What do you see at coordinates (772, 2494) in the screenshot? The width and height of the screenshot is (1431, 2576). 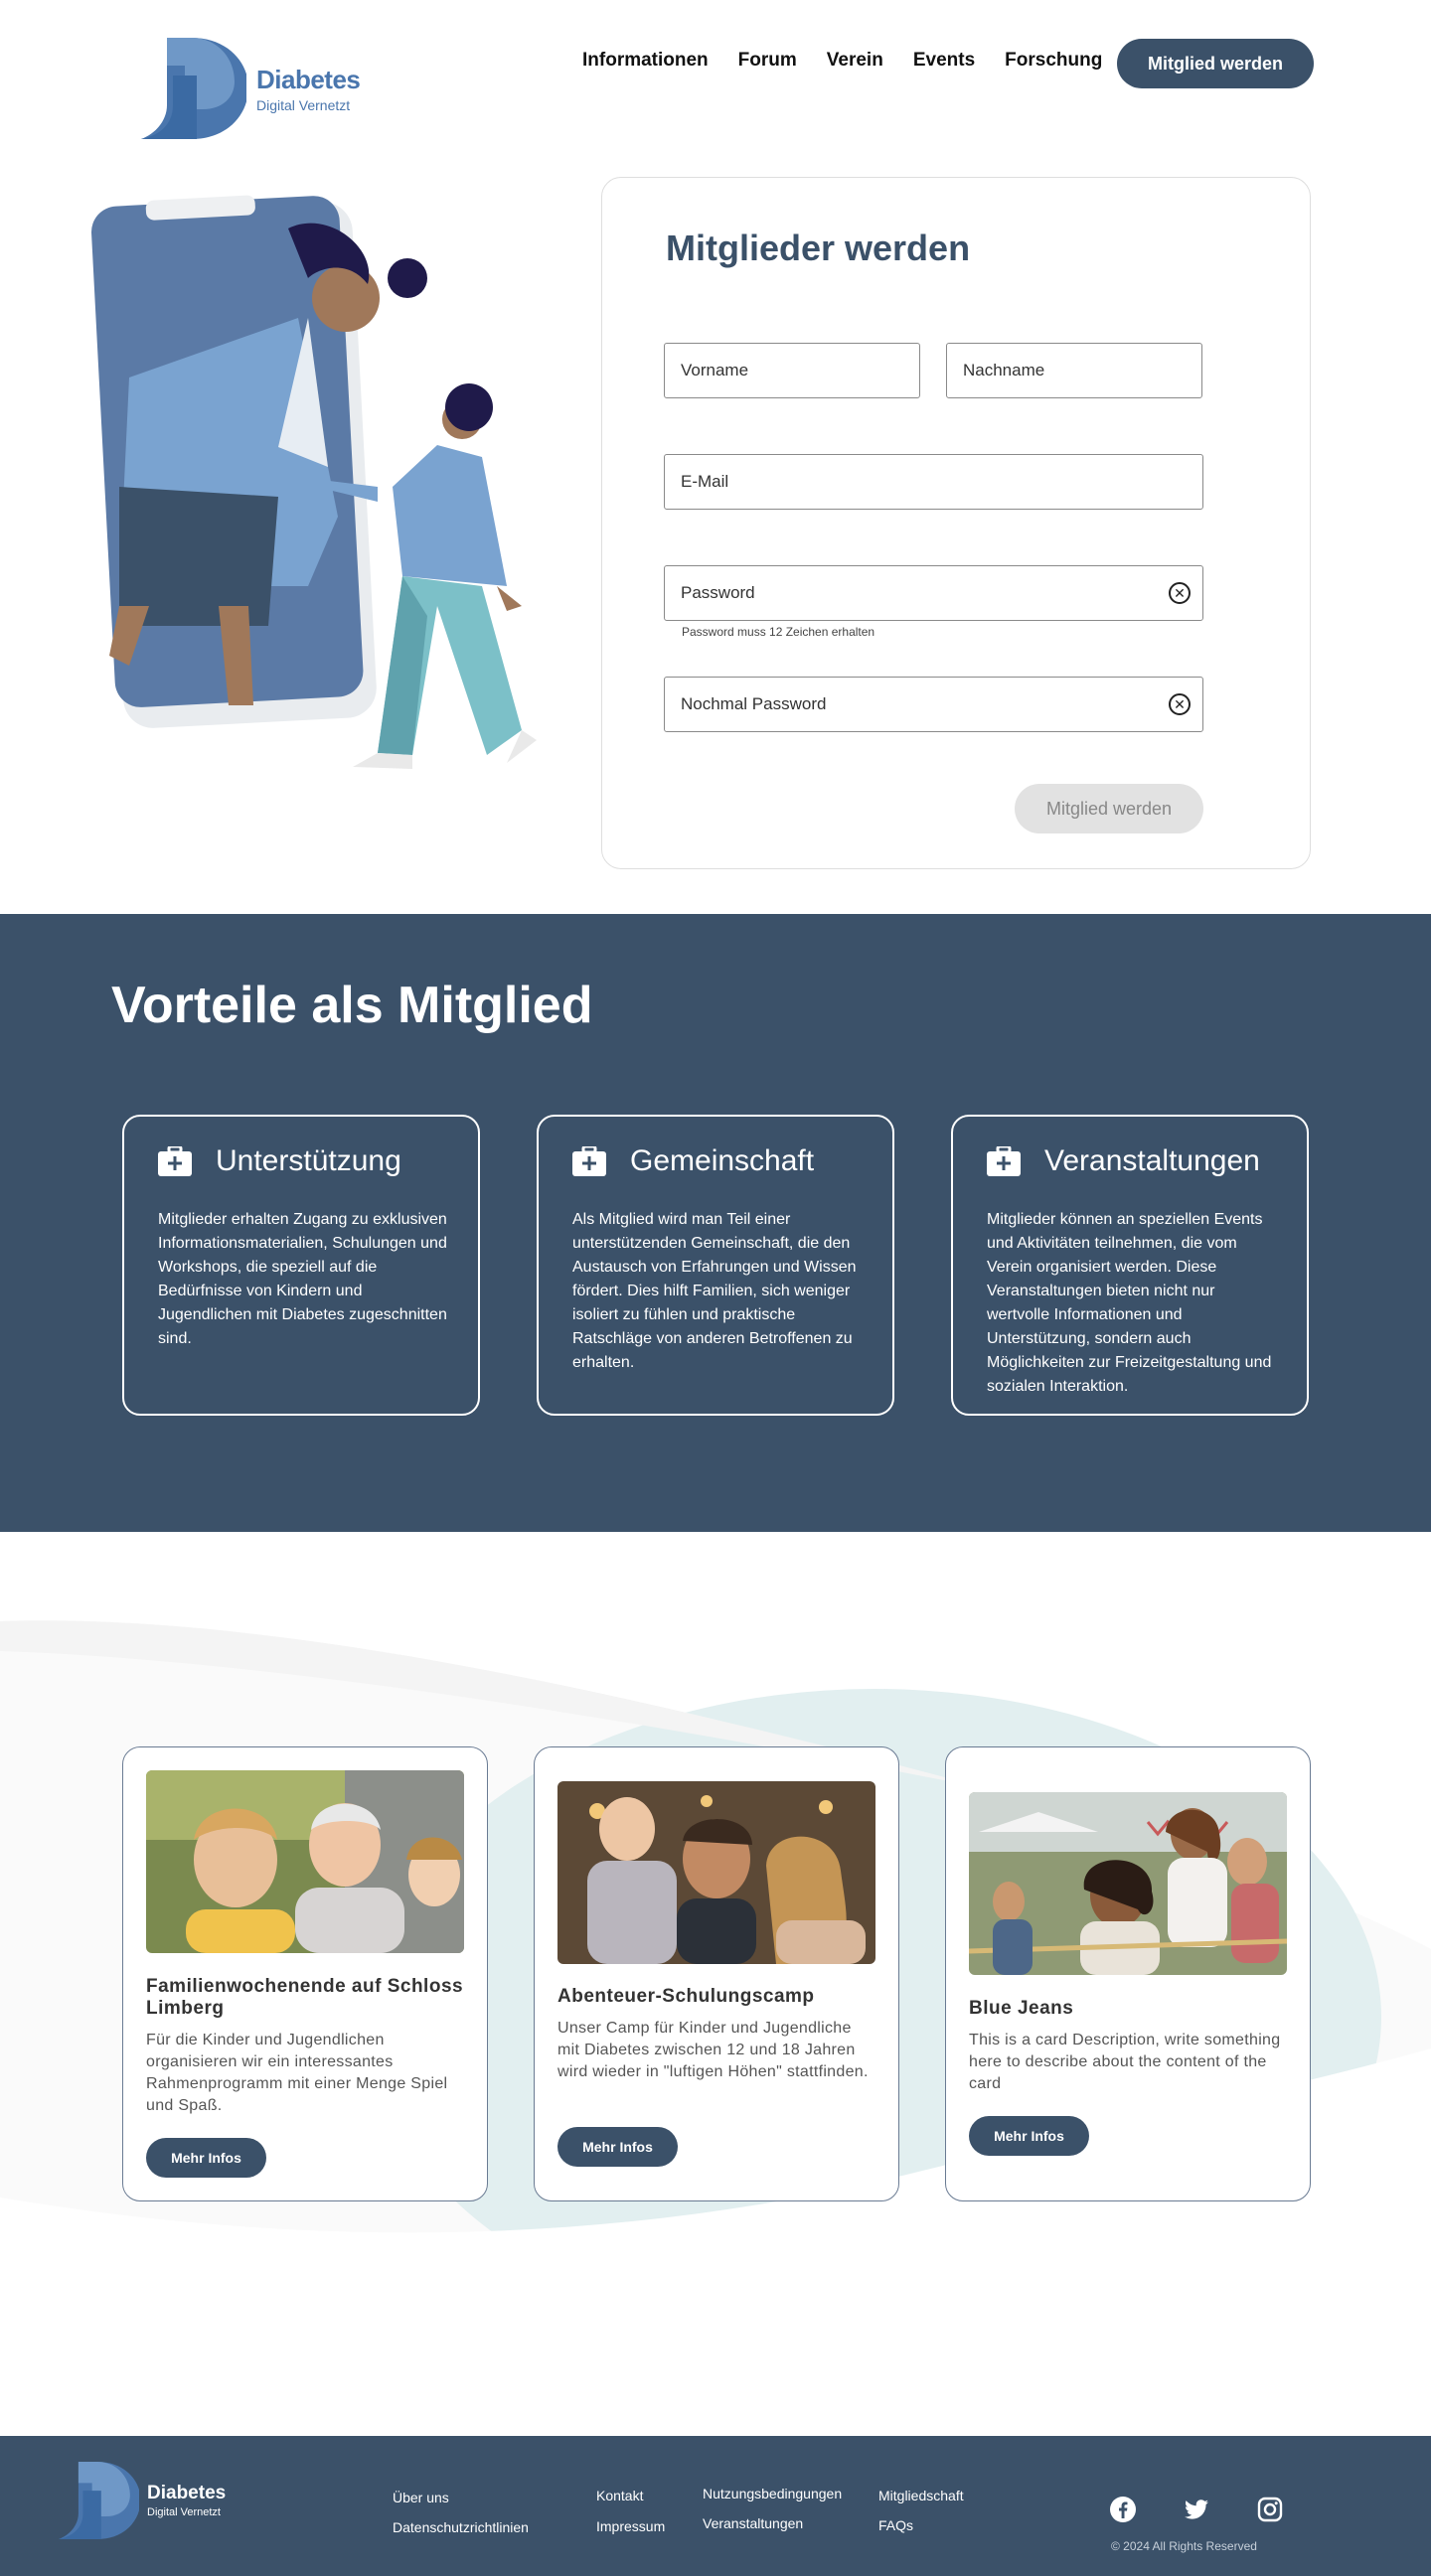 I see `footer-link-terms: Nutzungsbedingungen` at bounding box center [772, 2494].